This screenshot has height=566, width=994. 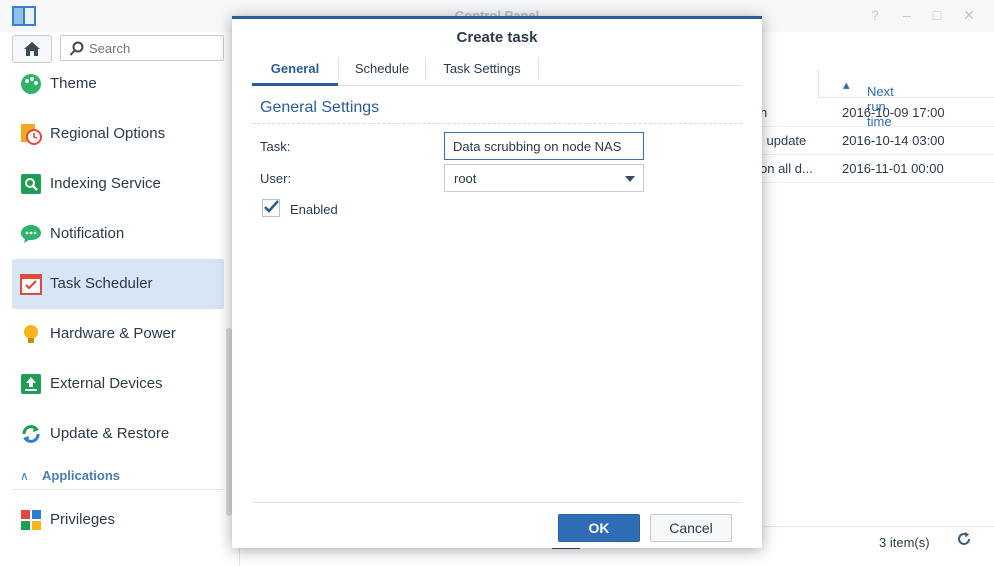 I want to click on search-box, so click(x=142, y=48).